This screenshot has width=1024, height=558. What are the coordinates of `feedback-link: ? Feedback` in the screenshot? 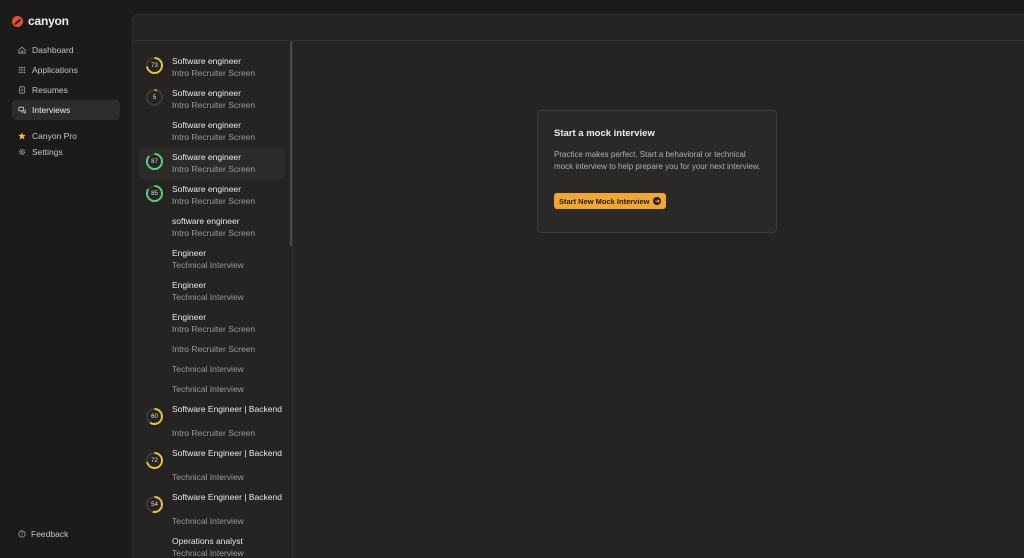 It's located at (43, 534).